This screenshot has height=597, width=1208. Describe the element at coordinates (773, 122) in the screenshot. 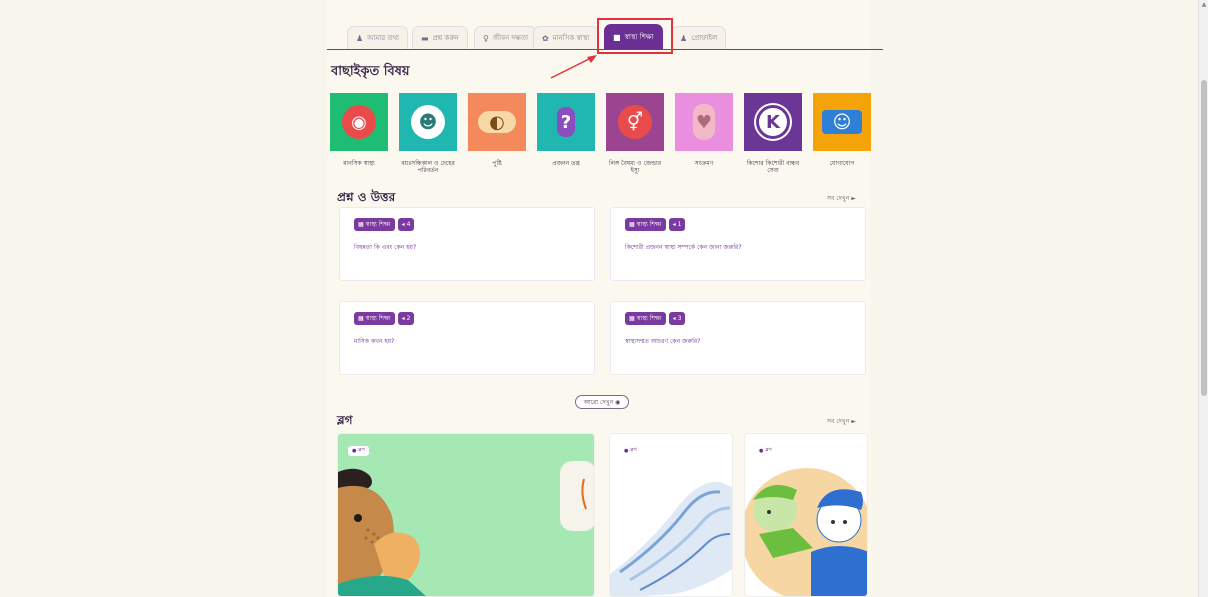

I see `clinic-icon: K` at that location.